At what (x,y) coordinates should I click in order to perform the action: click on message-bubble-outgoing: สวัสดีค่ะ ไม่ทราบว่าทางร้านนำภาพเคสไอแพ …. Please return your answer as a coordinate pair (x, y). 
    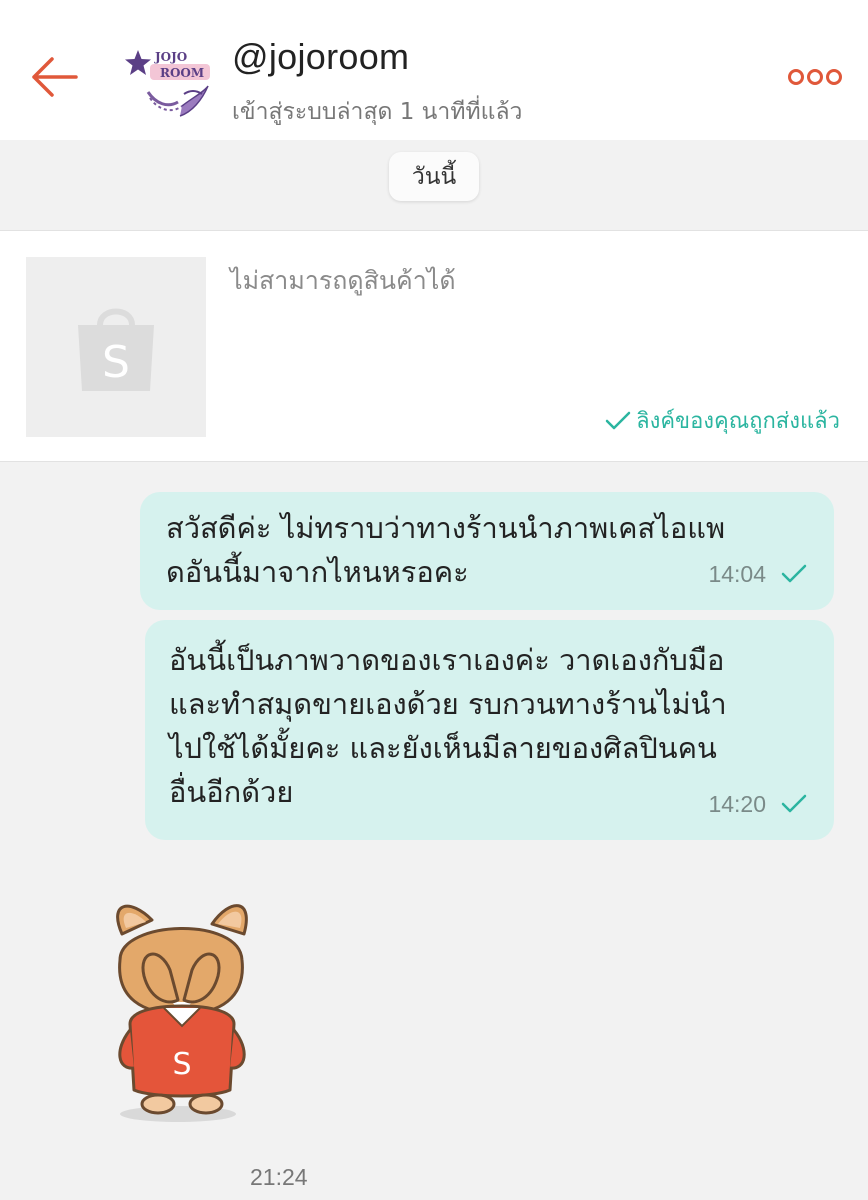
    Looking at the image, I should click on (487, 551).